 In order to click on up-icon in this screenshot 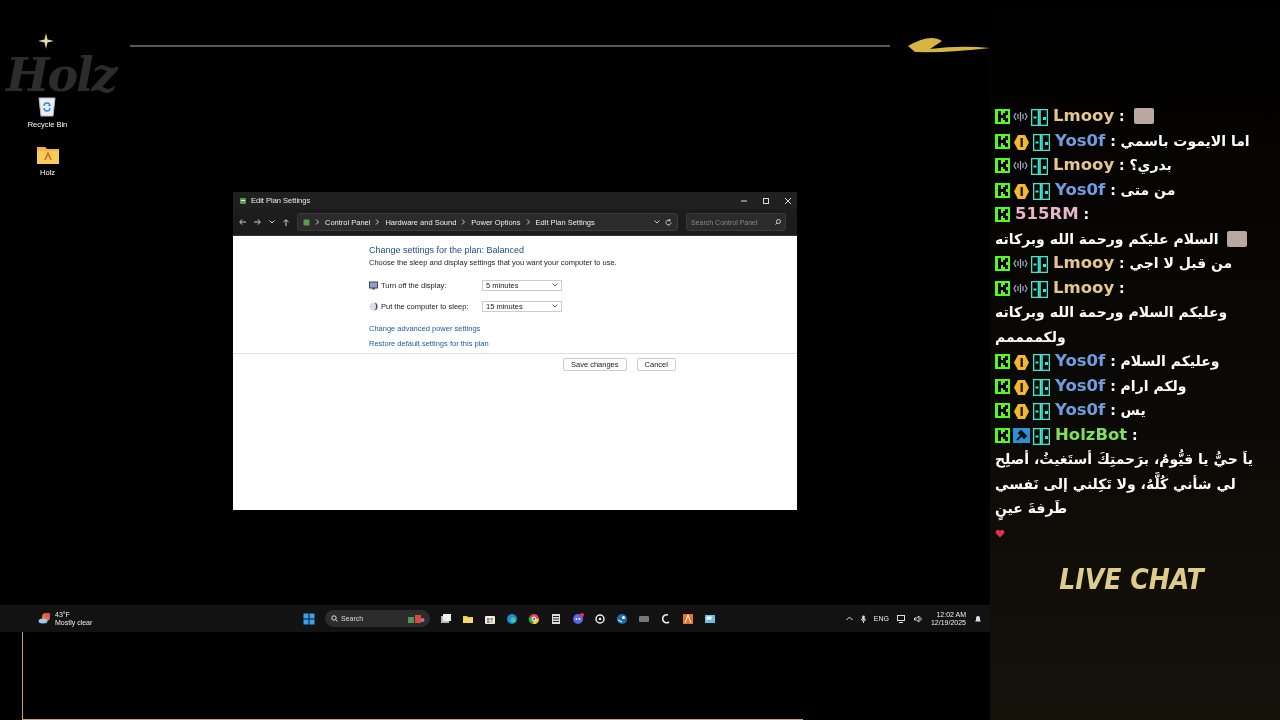, I will do `click(286, 222)`.